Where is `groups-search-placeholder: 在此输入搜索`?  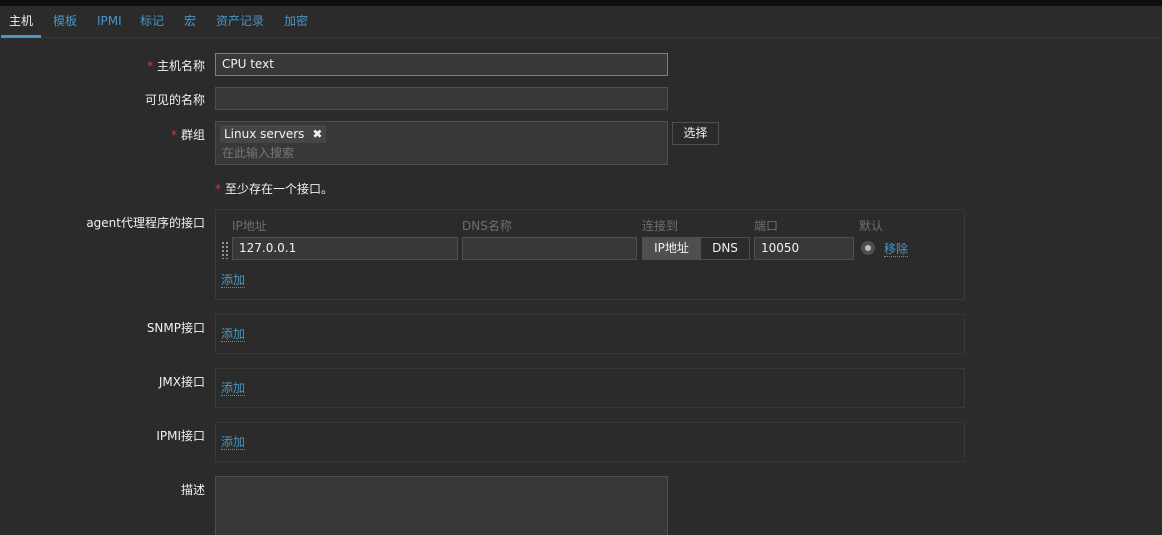 groups-search-placeholder: 在此输入搜索 is located at coordinates (258, 153).